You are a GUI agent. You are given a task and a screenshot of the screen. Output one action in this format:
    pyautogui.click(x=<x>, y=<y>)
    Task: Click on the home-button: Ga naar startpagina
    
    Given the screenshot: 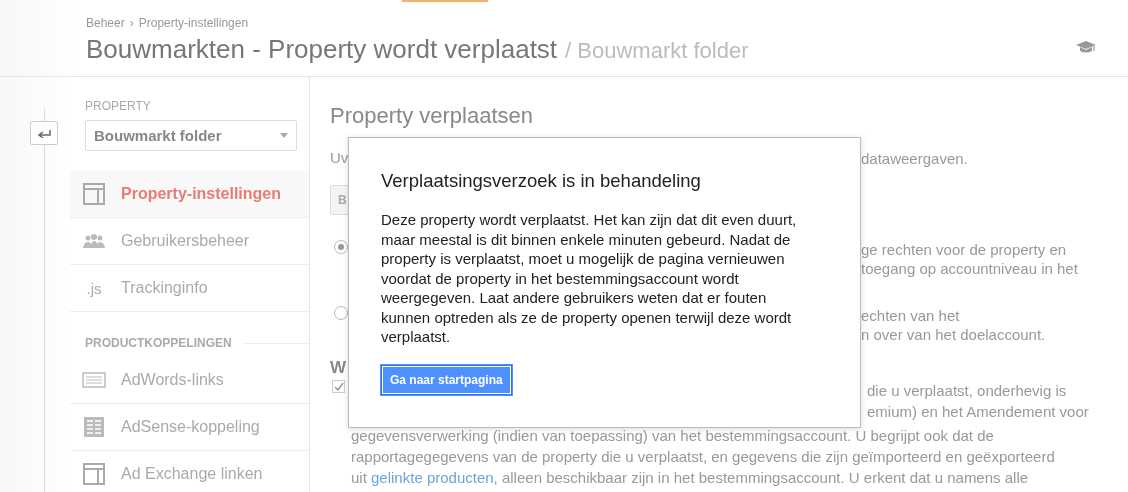 What is the action you would take?
    pyautogui.click(x=446, y=379)
    